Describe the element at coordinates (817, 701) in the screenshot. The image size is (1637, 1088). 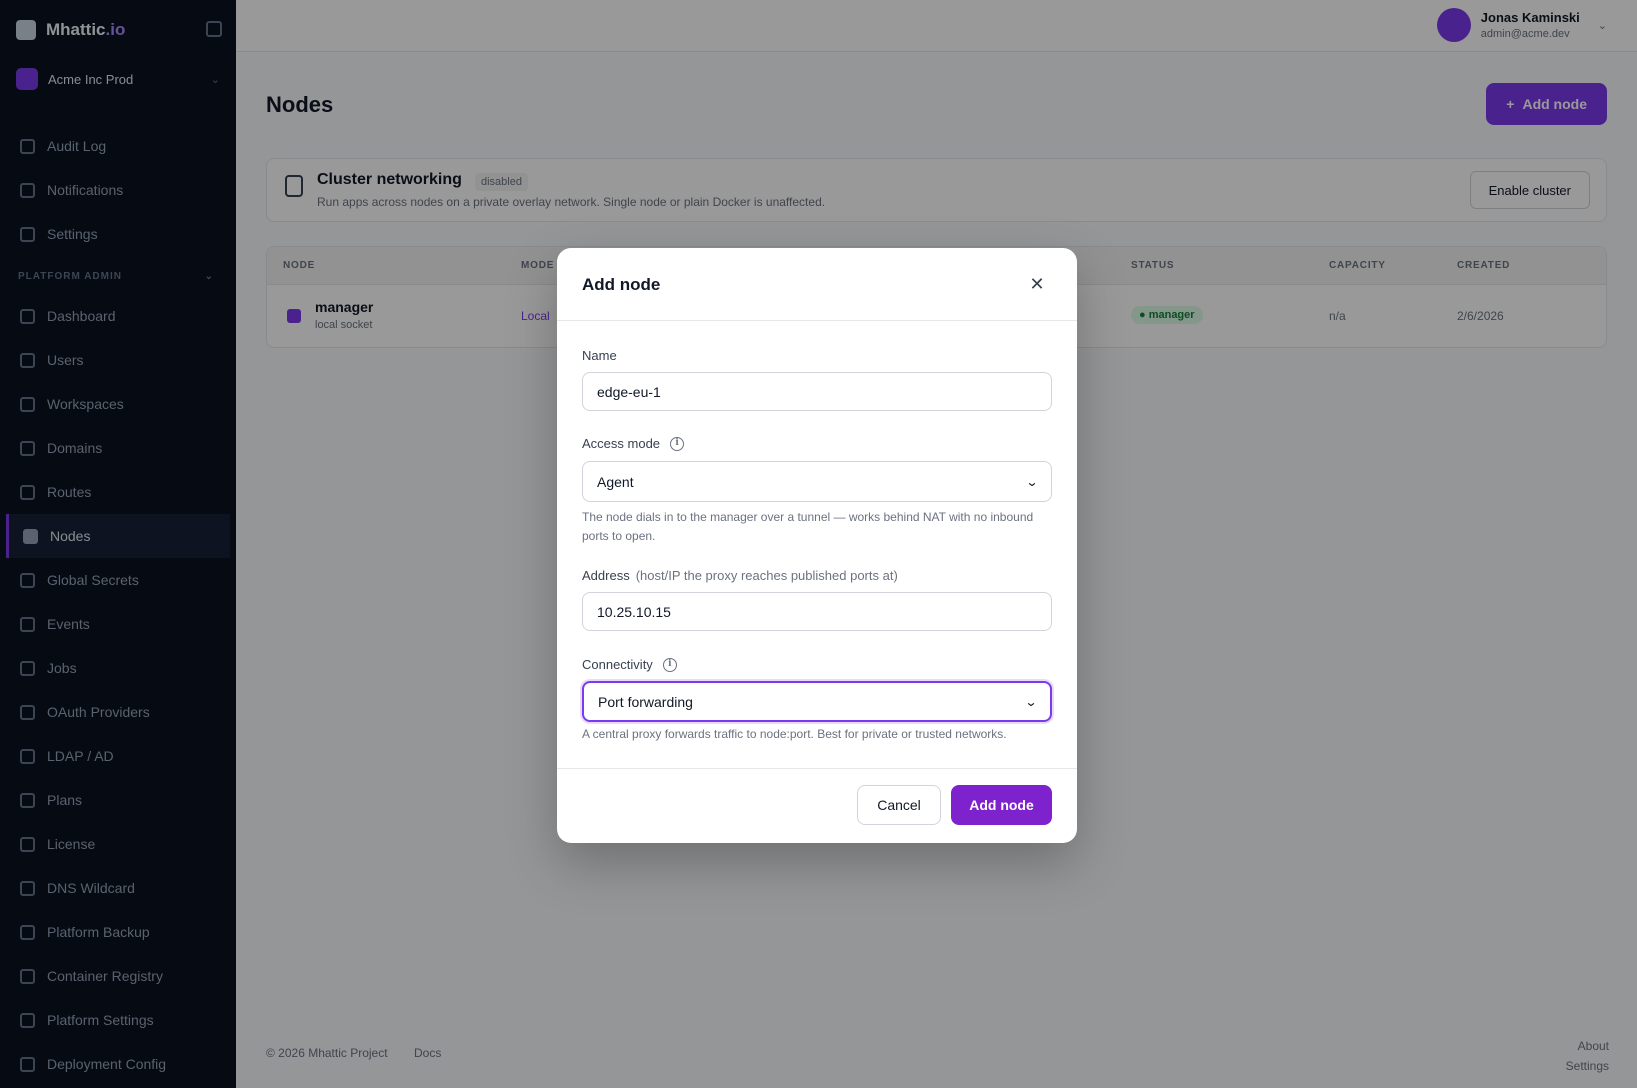
I see `connectivity-select: Port forwarding ⌄` at that location.